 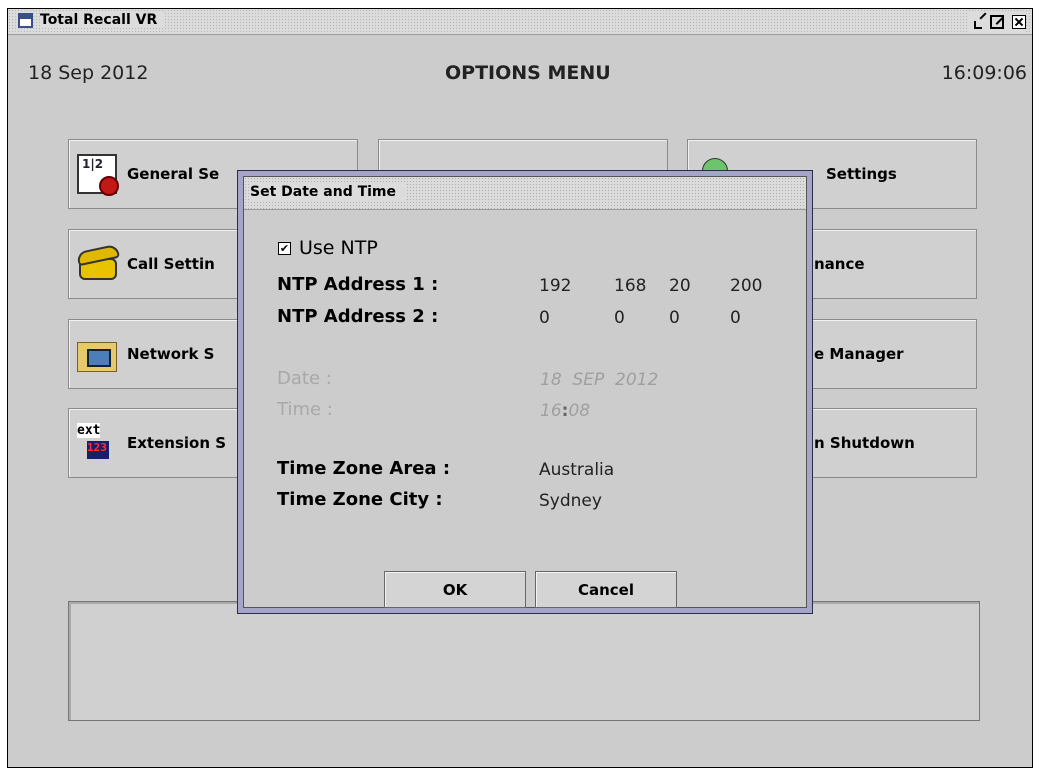 What do you see at coordinates (551, 411) in the screenshot?
I see `time-hour: 16` at bounding box center [551, 411].